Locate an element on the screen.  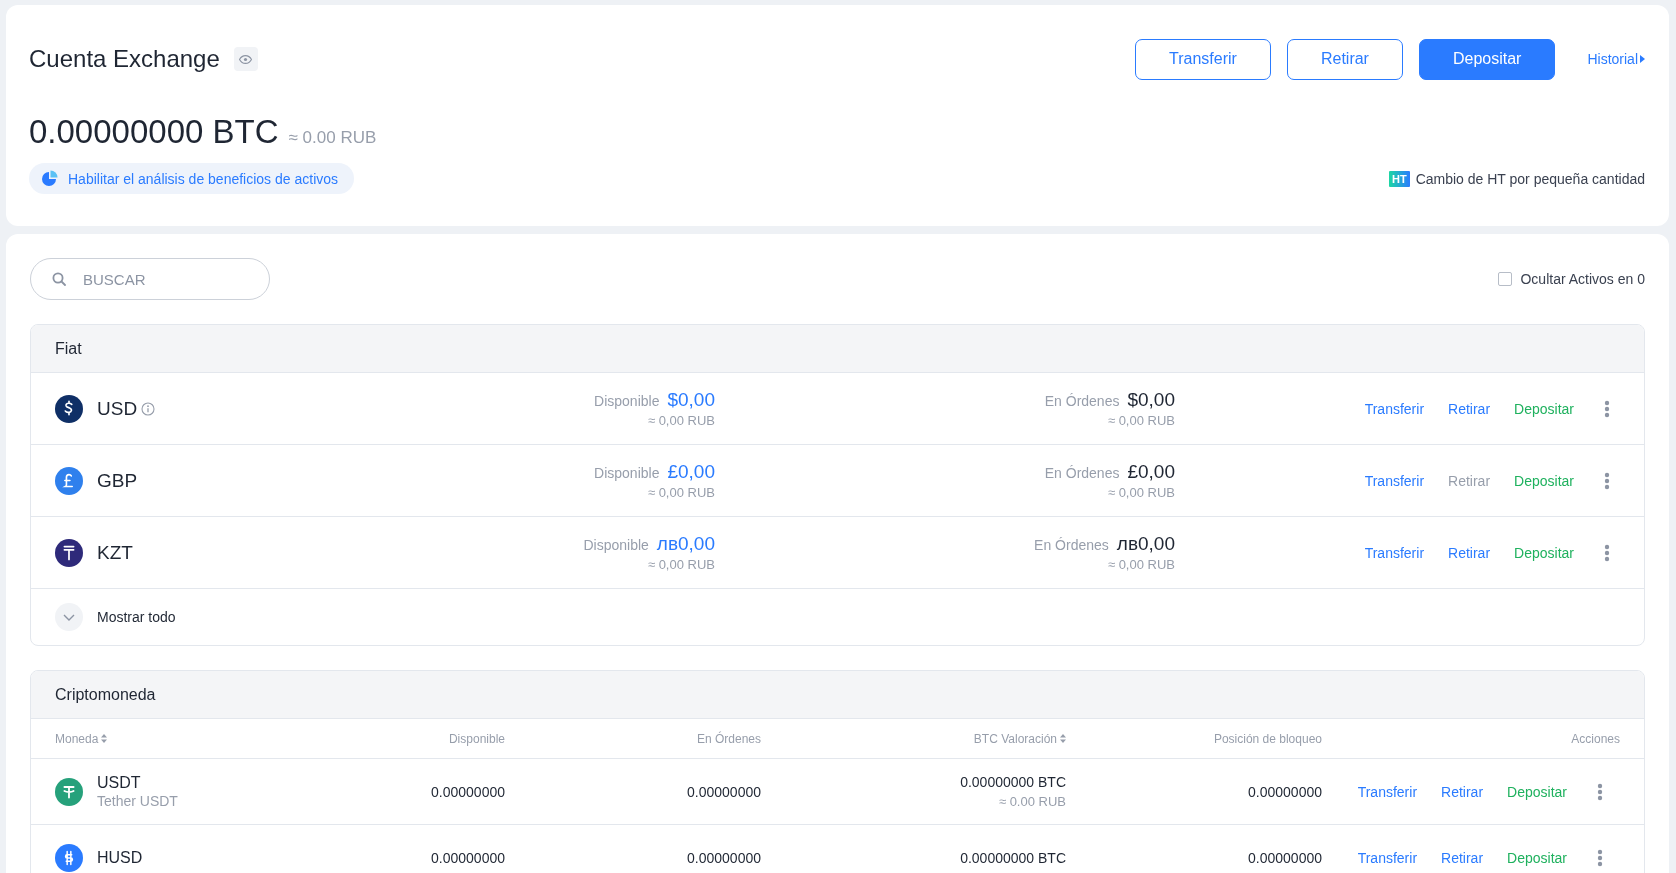
action-button: Retirar is located at coordinates (1344, 59).